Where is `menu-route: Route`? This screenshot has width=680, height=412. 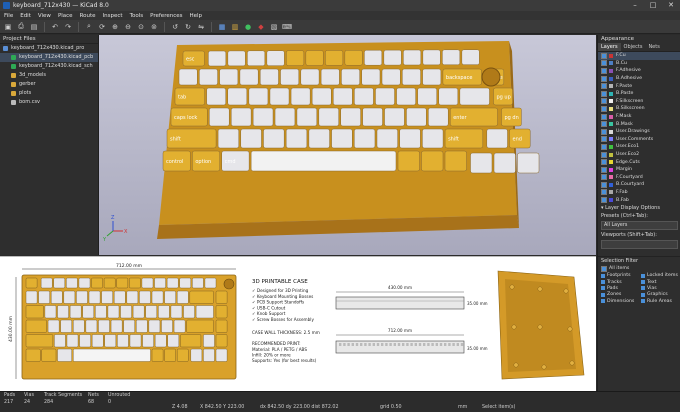 menu-route: Route is located at coordinates (88, 16).